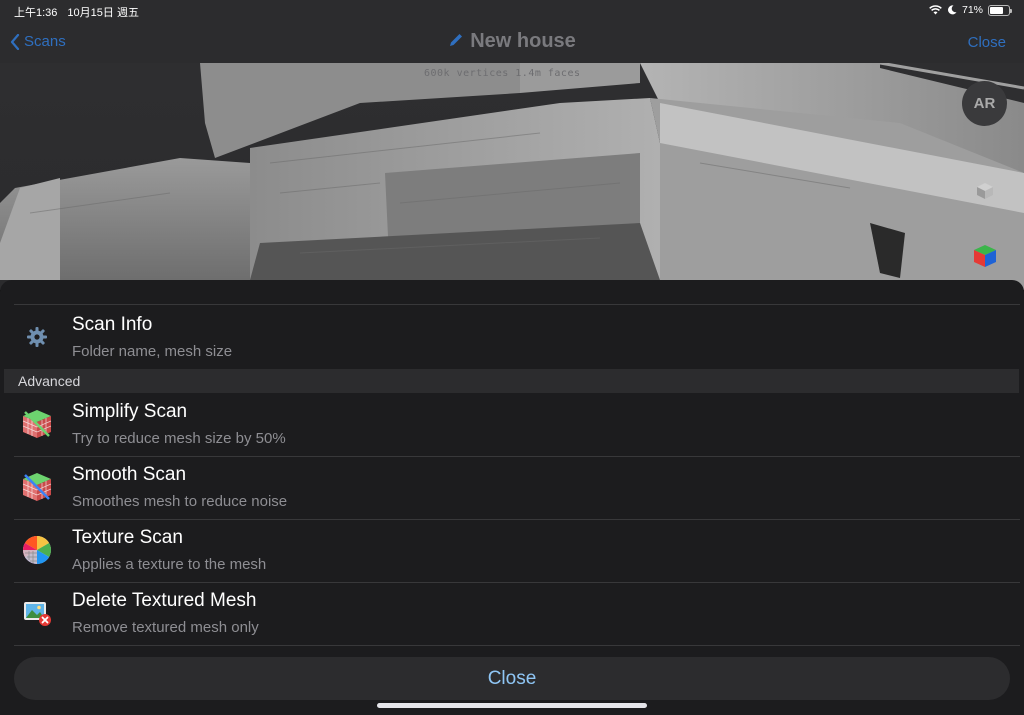 This screenshot has height=715, width=1024. What do you see at coordinates (180, 501) in the screenshot?
I see `menu-item-subtitle: Smoothes mesh to reduce noise` at bounding box center [180, 501].